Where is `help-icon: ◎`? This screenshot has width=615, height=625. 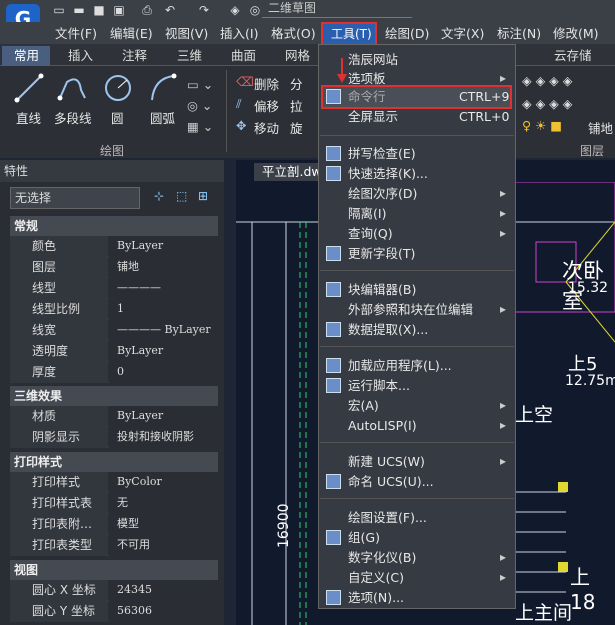 help-icon: ◎ is located at coordinates (255, 10).